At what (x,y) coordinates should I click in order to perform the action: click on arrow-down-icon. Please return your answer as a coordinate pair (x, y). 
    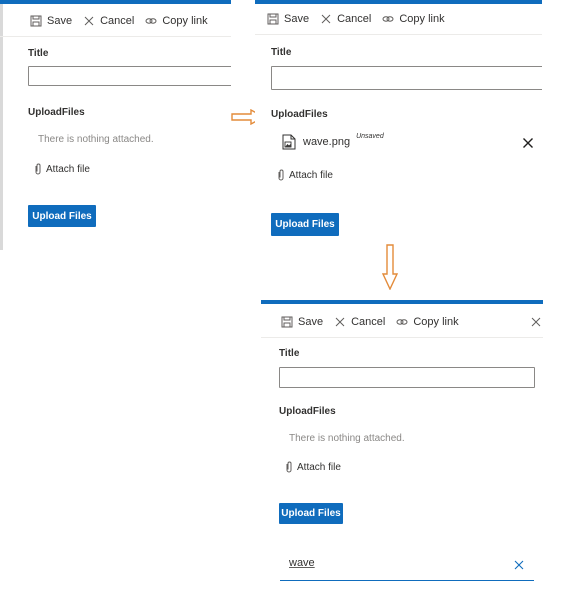
    Looking at the image, I should click on (390, 267).